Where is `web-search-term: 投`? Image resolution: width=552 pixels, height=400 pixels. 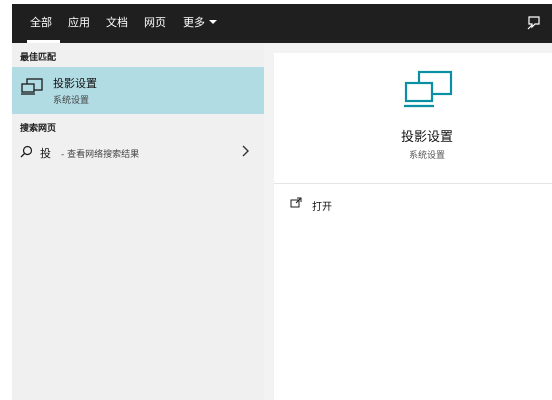
web-search-term: 投 is located at coordinates (45, 153).